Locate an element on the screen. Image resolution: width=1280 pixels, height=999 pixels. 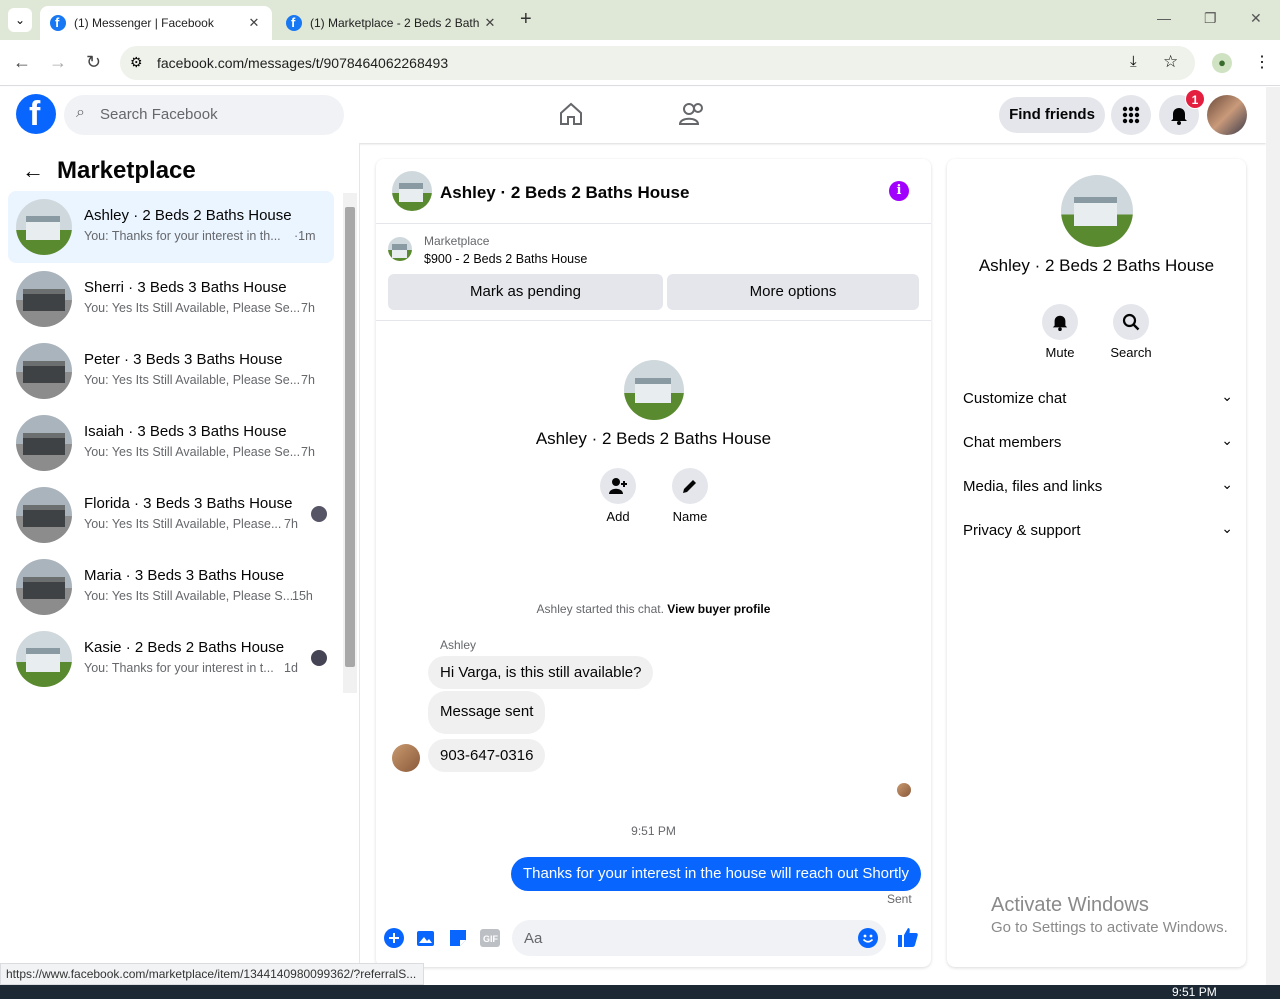
add-label: Add is located at coordinates (618, 516).